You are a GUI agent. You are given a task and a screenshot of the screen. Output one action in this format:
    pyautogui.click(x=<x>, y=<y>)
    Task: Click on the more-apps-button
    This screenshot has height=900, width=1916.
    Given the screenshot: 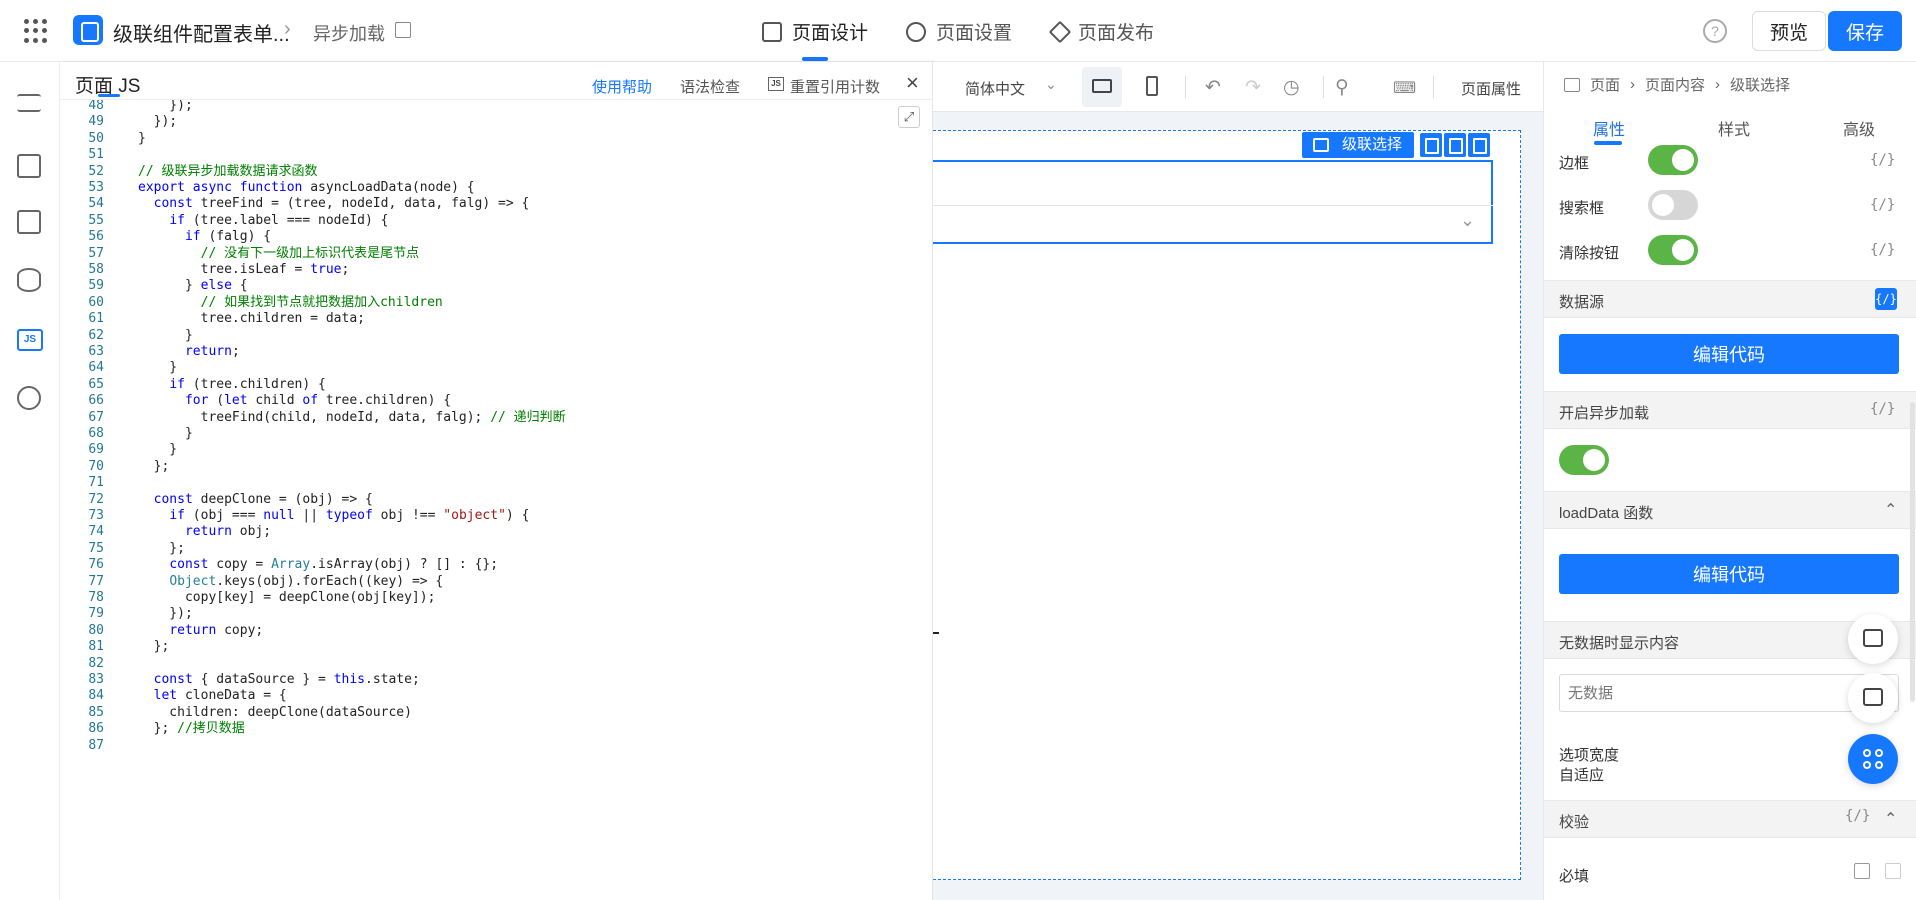 What is the action you would take?
    pyautogui.click(x=1873, y=759)
    